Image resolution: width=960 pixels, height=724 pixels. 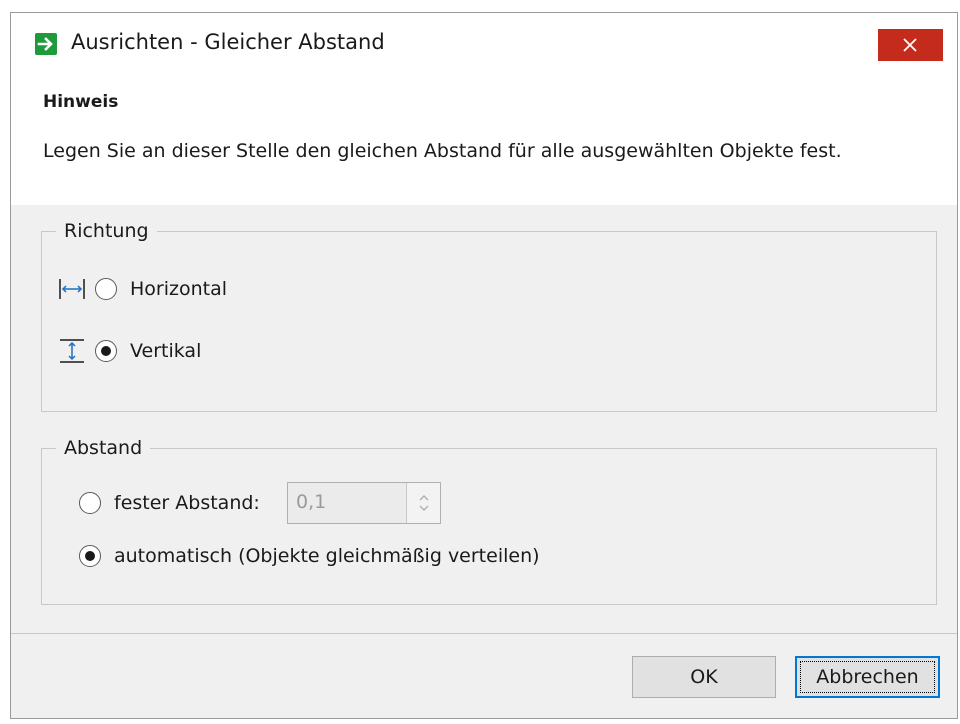 What do you see at coordinates (228, 42) in the screenshot?
I see `window-title: Ausrichten - Gleicher Abstand` at bounding box center [228, 42].